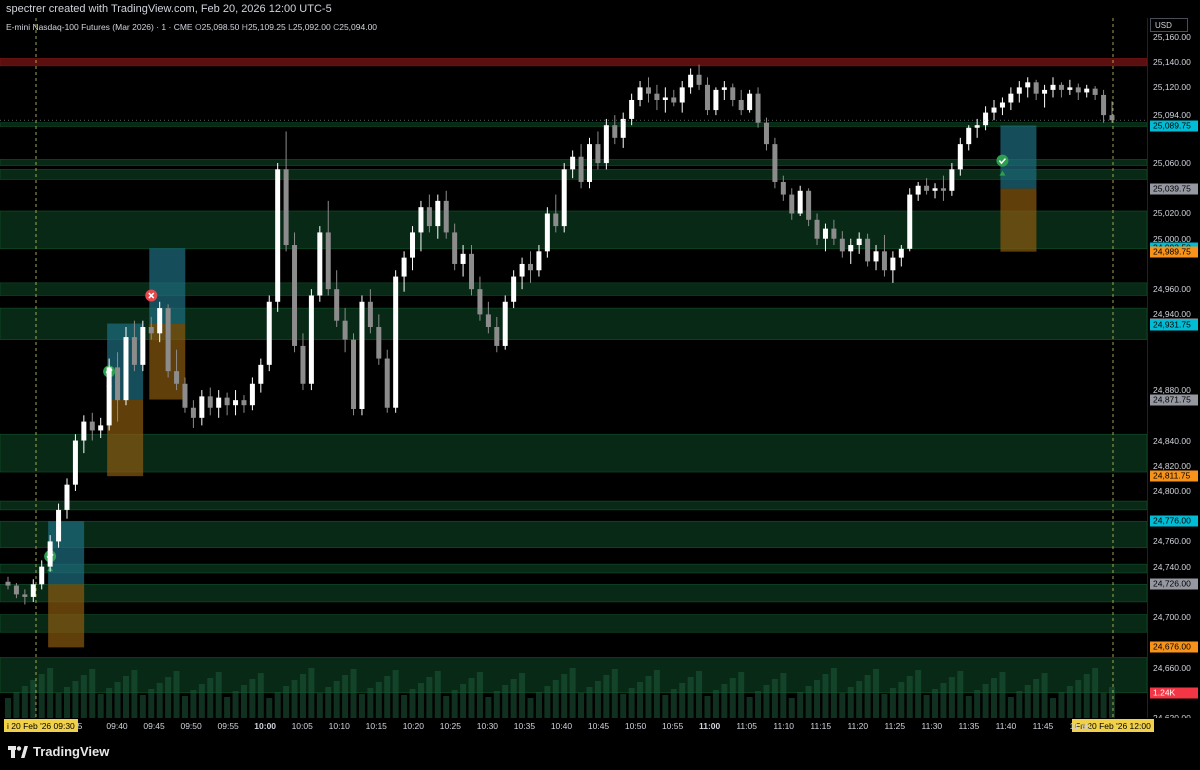  What do you see at coordinates (1169, 25) in the screenshot?
I see `currency-selector: USD` at bounding box center [1169, 25].